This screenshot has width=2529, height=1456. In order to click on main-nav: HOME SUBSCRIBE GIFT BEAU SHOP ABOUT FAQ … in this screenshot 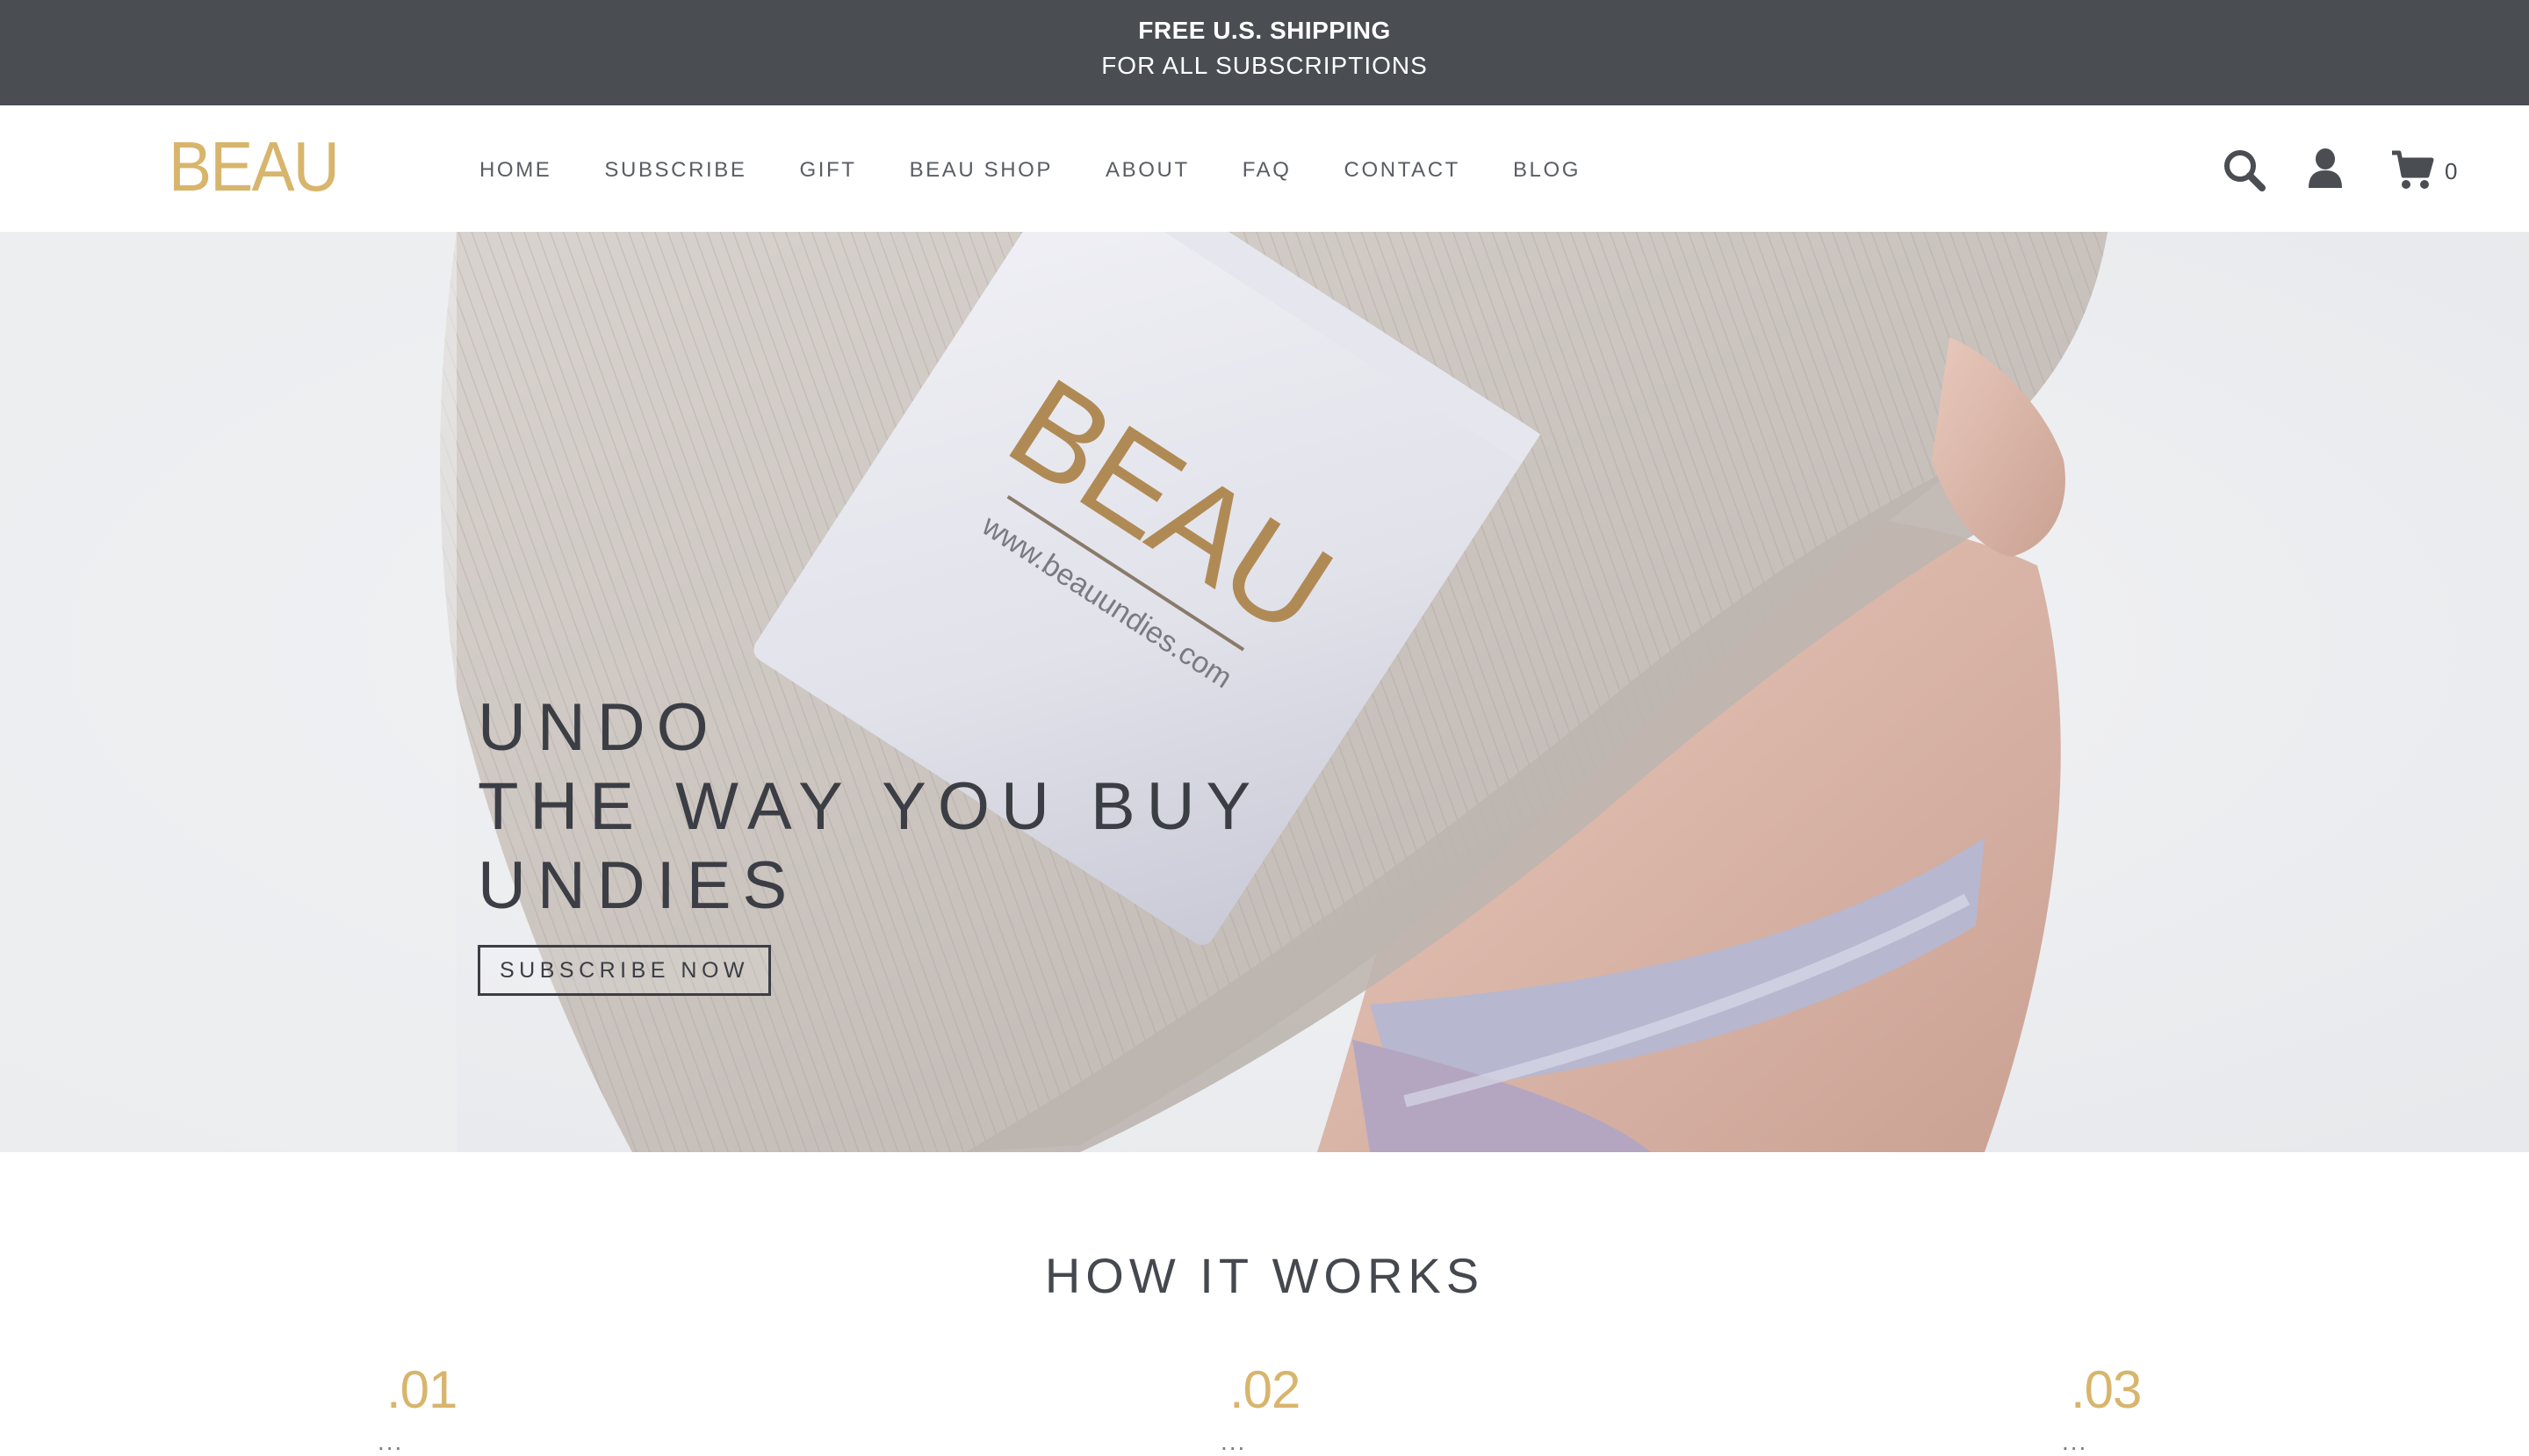, I will do `click(1056, 170)`.